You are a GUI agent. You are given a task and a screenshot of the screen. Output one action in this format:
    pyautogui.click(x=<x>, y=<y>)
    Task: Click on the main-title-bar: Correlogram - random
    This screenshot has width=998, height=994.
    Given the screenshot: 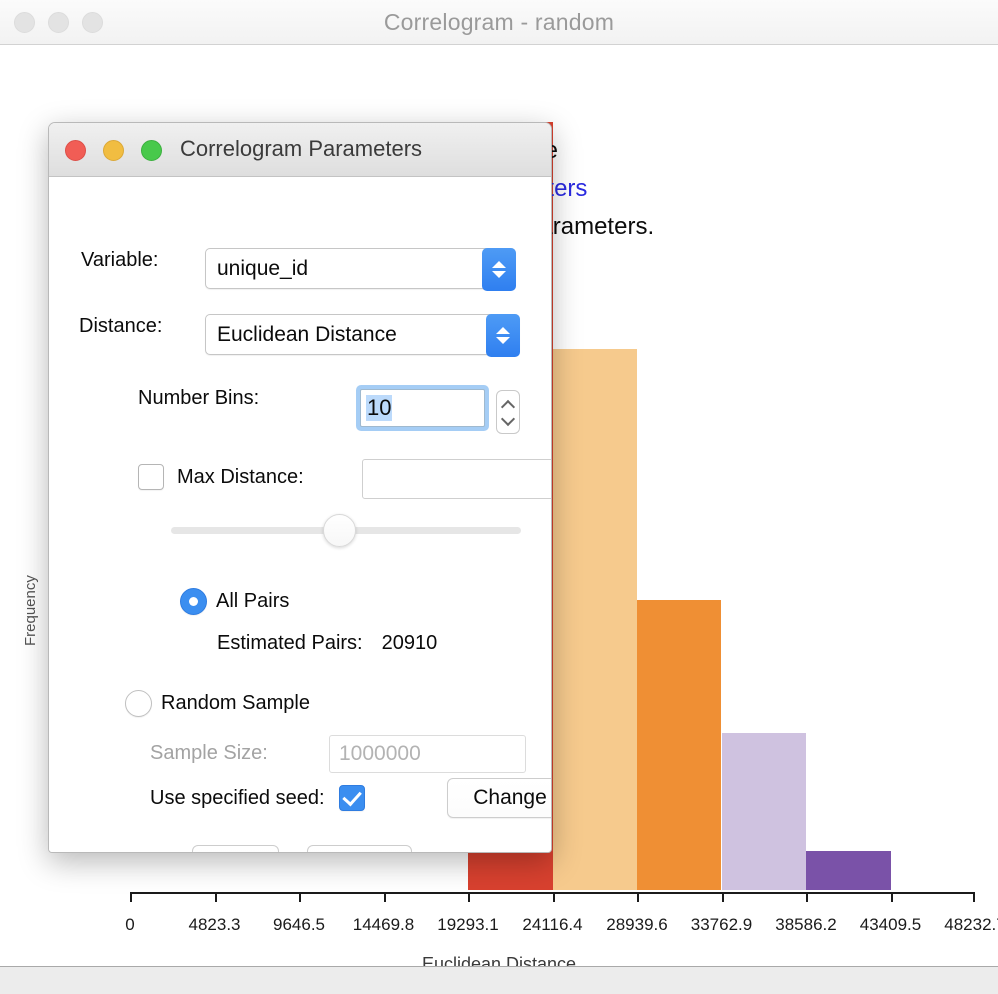 What is the action you would take?
    pyautogui.click(x=499, y=22)
    